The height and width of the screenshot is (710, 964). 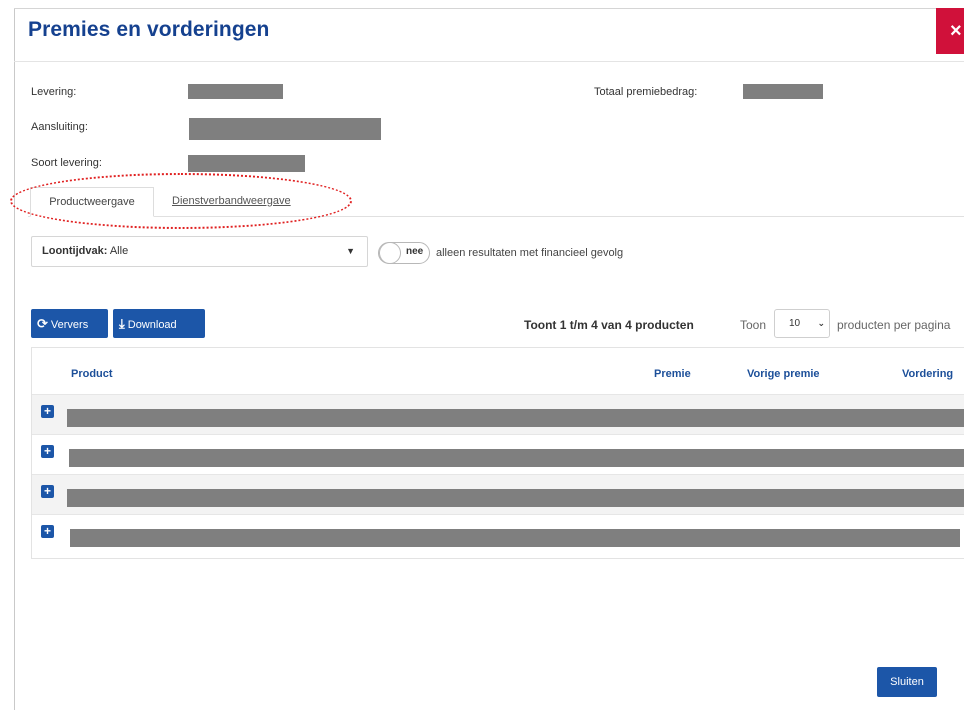 I want to click on close-button: ×, so click(x=950, y=31).